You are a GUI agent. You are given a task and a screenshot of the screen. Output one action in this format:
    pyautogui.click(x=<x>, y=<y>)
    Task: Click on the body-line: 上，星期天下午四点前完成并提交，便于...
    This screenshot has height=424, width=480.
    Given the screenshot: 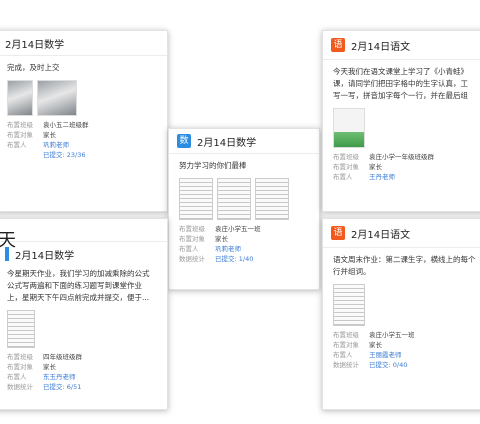 What is the action you would take?
    pyautogui.click(x=78, y=297)
    